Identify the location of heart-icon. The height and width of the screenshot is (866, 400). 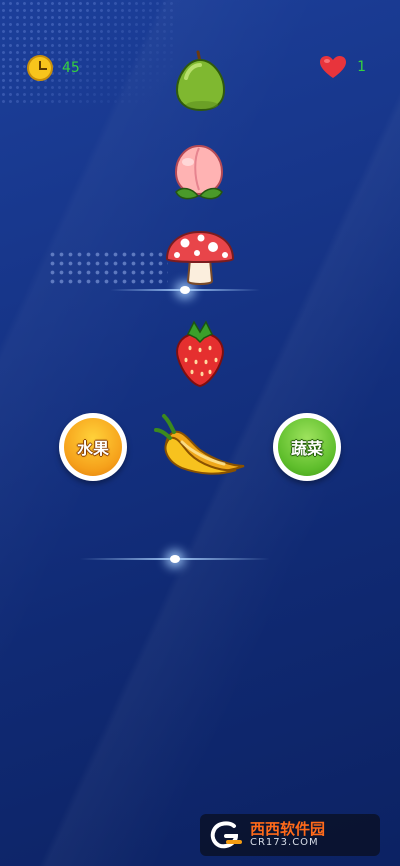
(333, 67).